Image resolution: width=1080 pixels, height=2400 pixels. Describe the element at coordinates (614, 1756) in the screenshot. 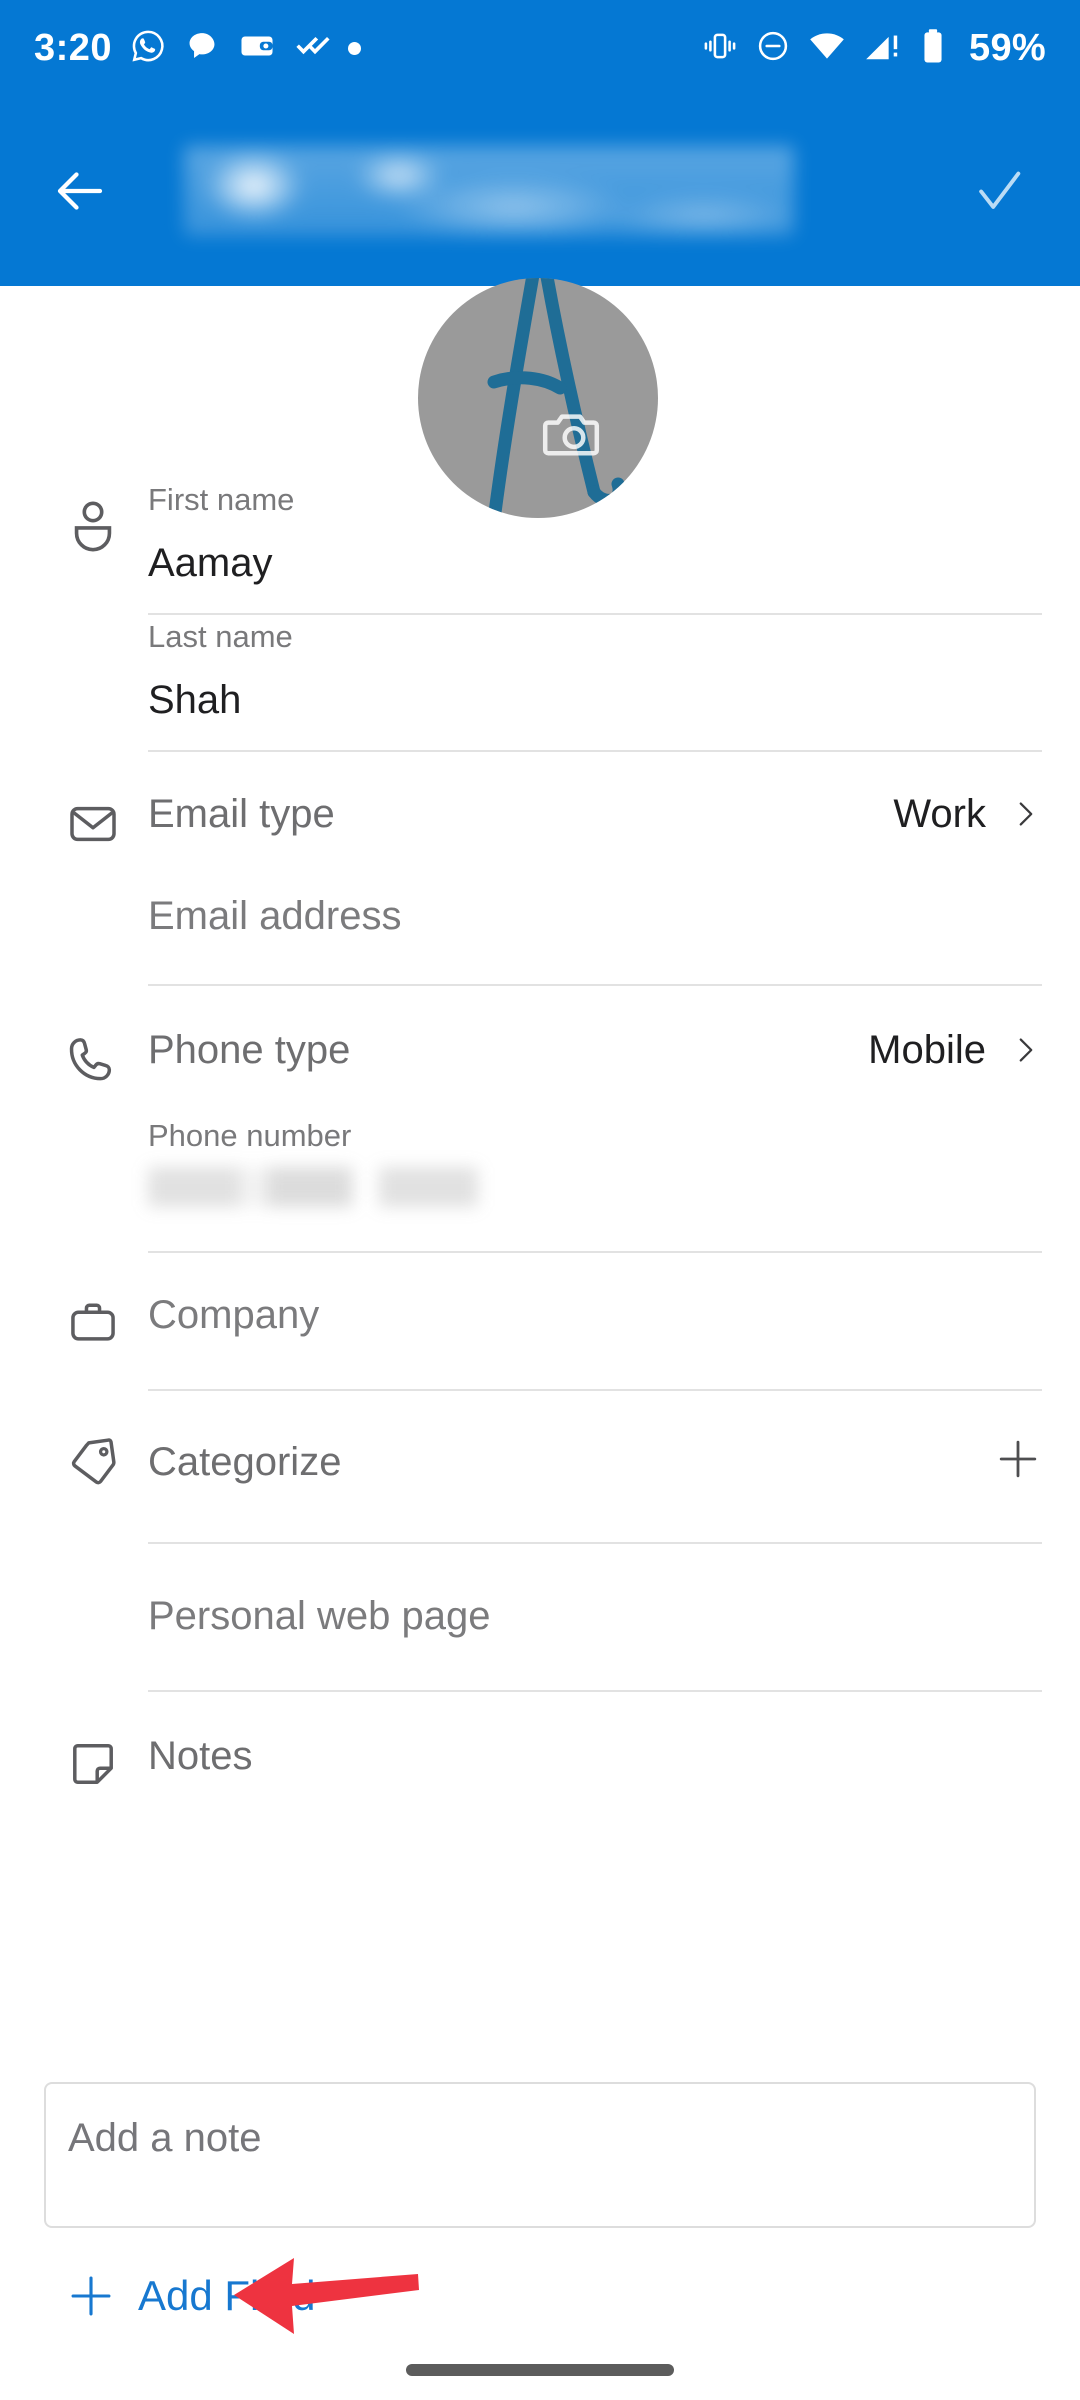

I see `notes-body: Notes` at that location.